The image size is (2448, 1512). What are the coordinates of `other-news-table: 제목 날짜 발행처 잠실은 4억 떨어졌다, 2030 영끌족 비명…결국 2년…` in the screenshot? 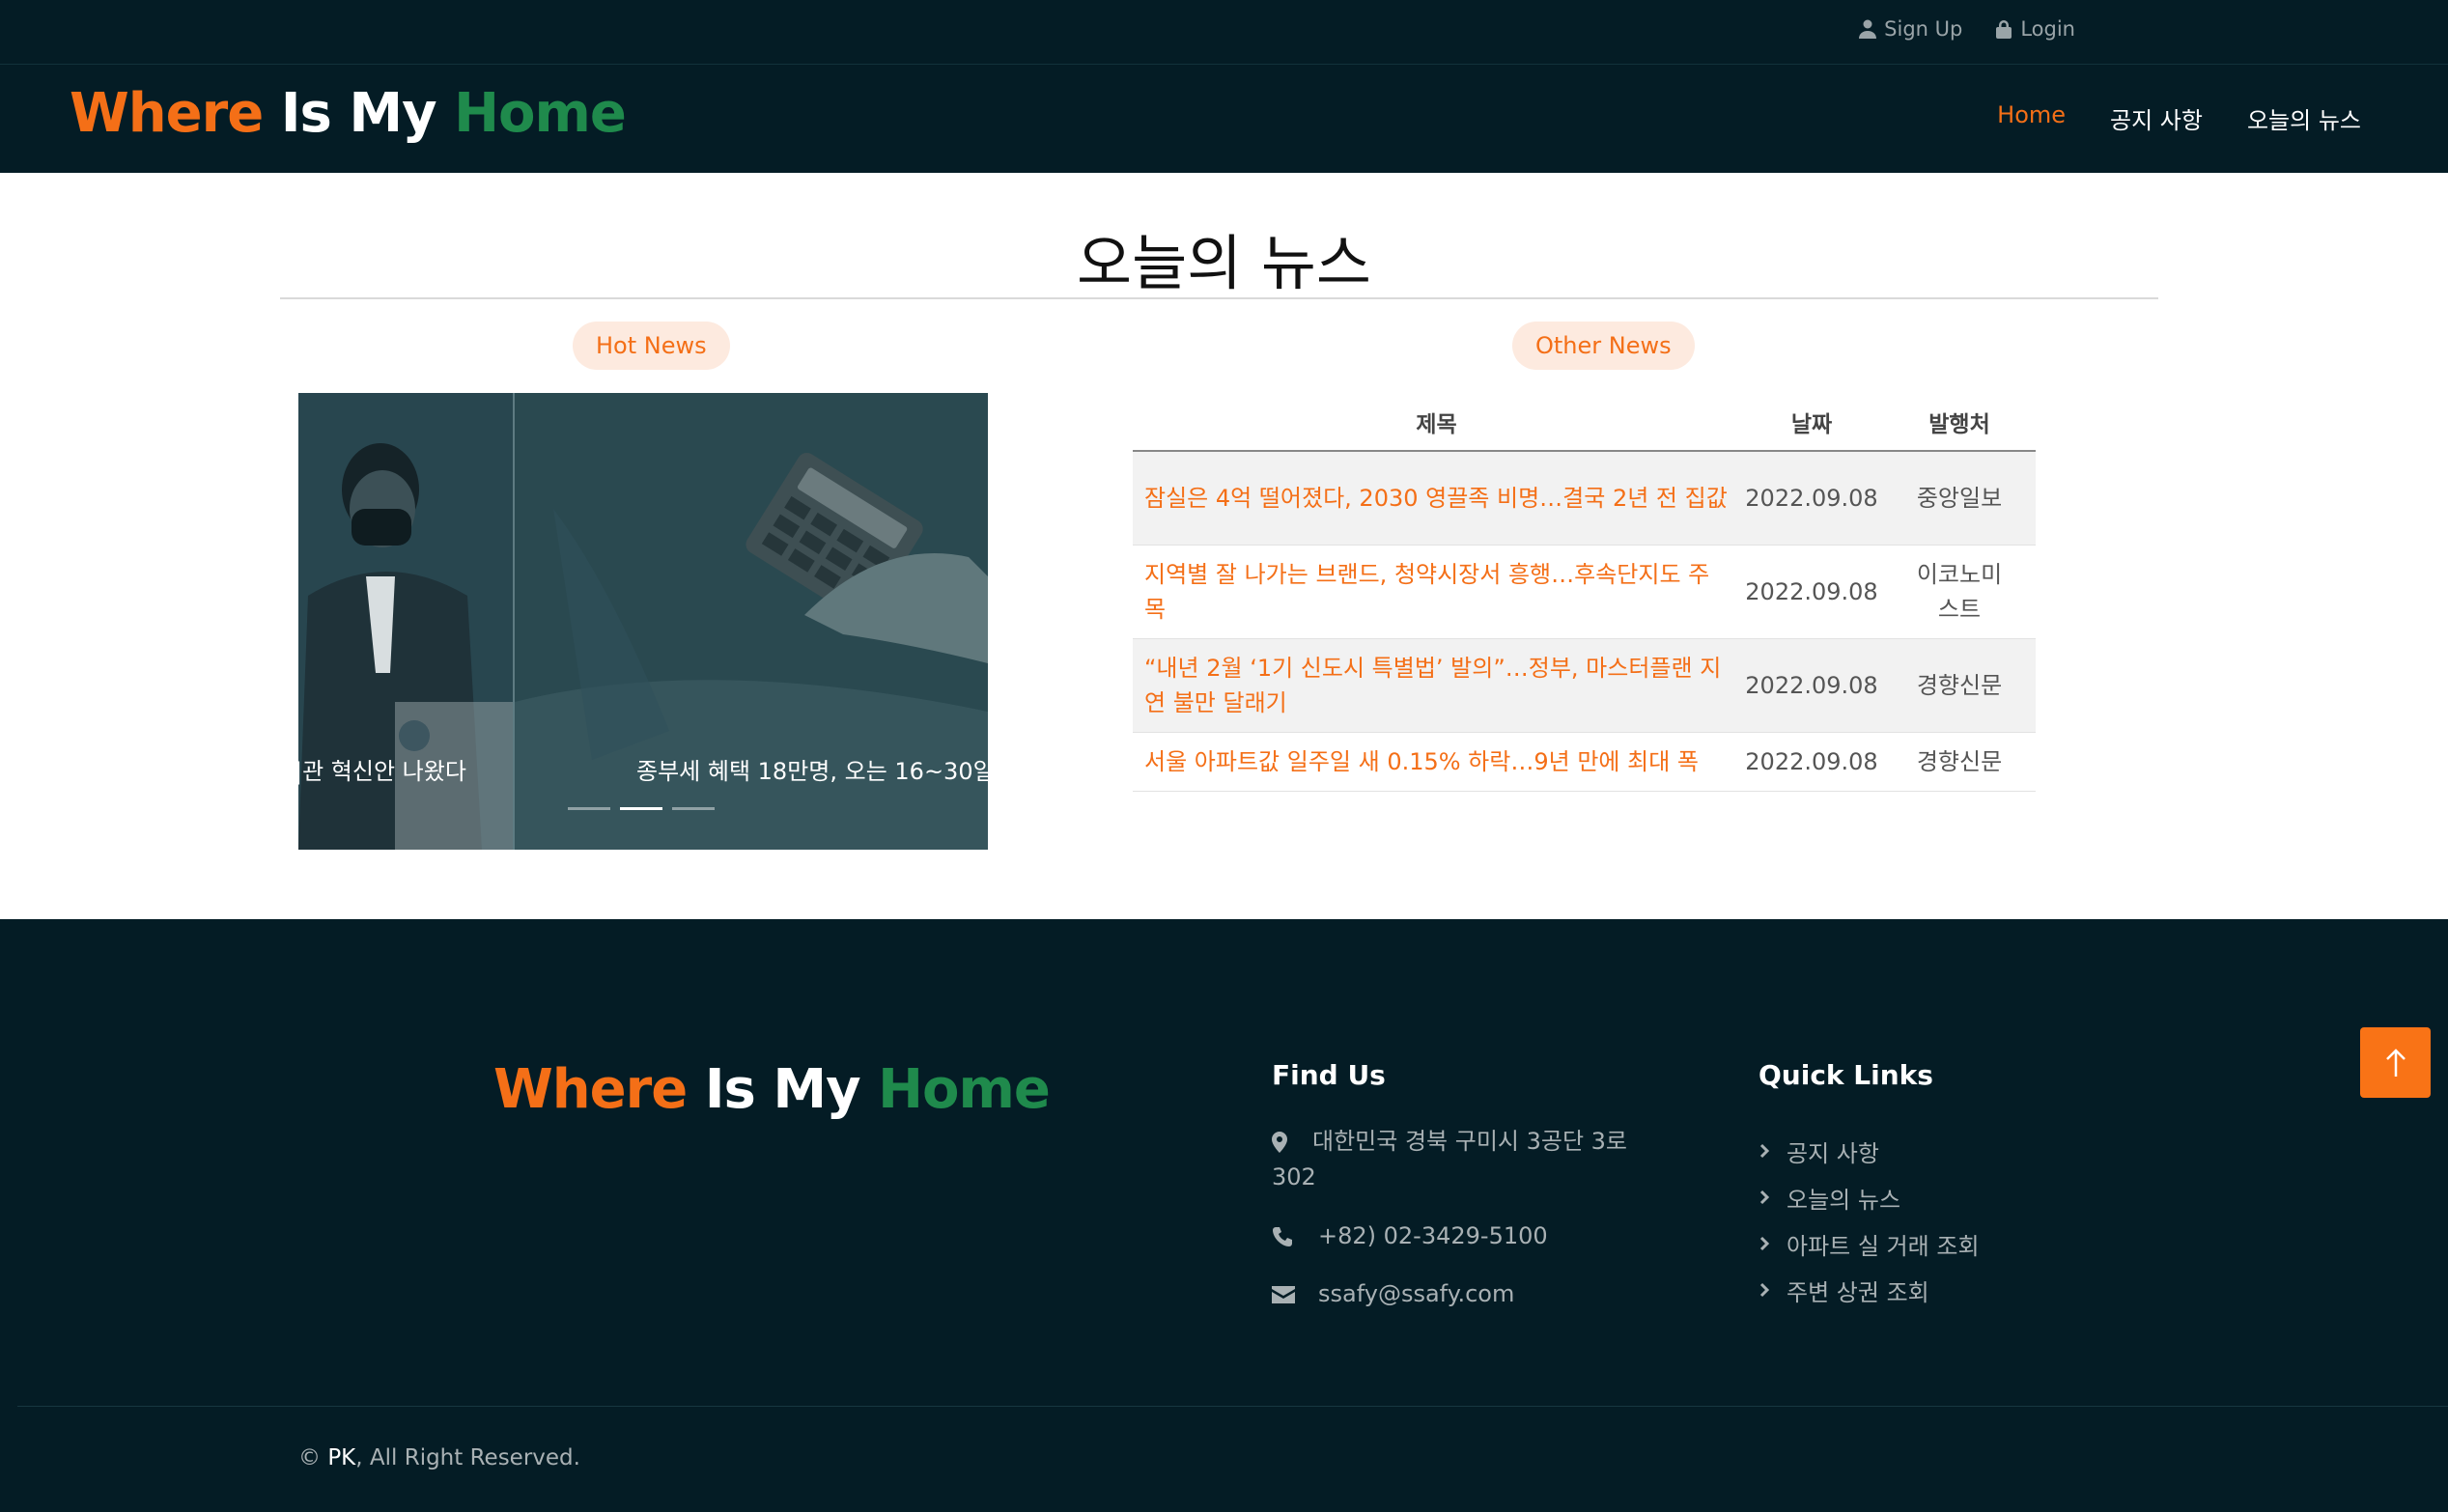 It's located at (1585, 593).